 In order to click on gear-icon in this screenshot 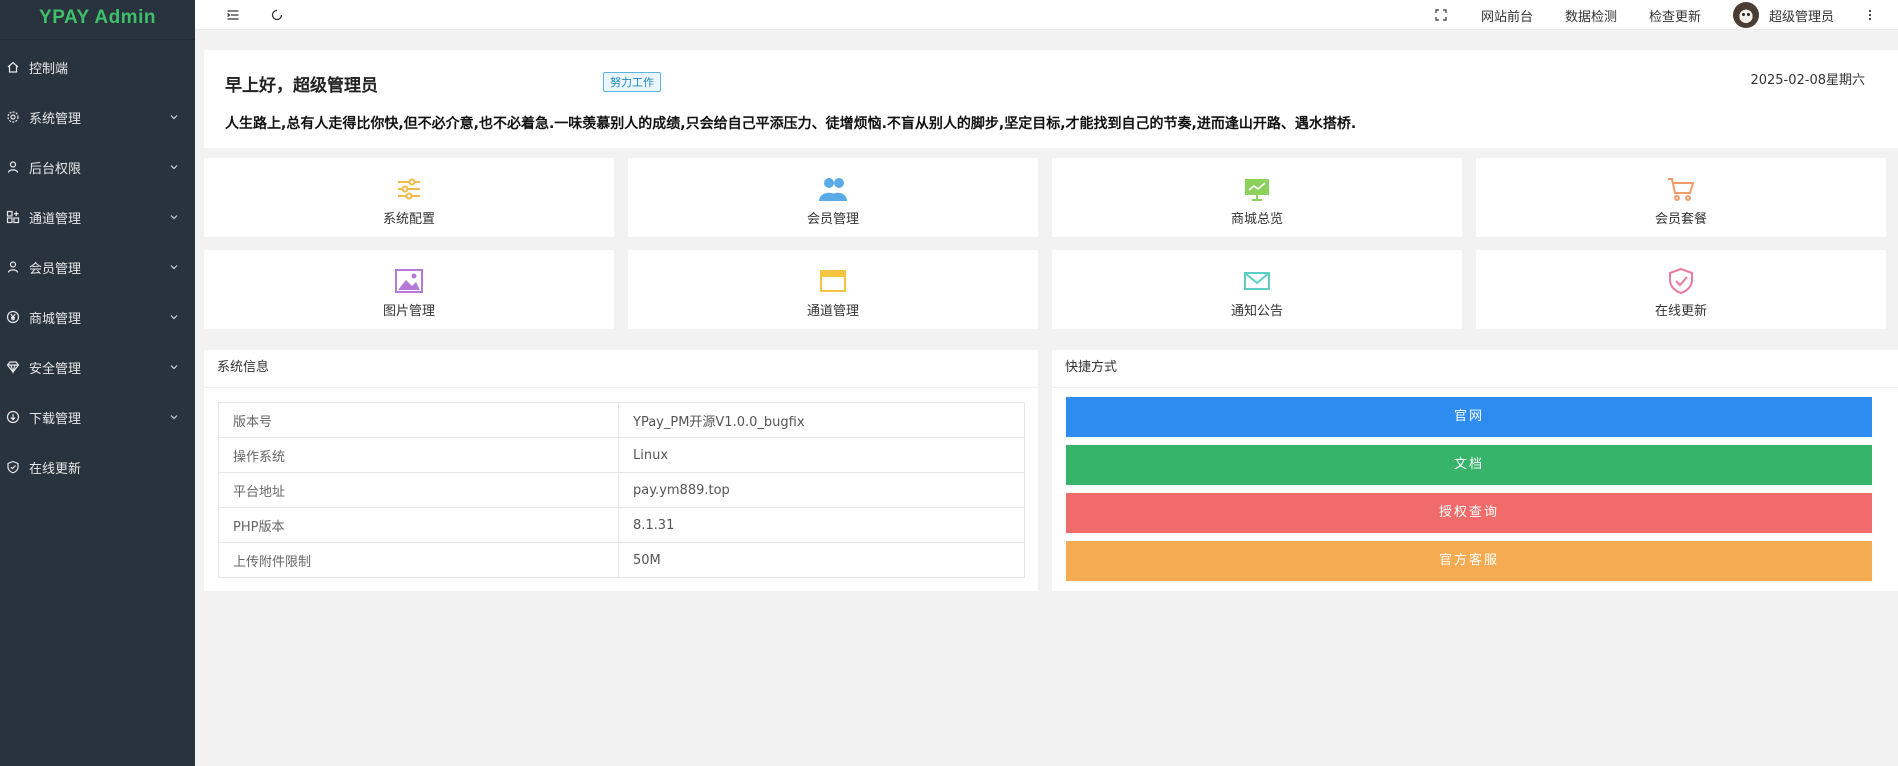, I will do `click(13, 117)`.